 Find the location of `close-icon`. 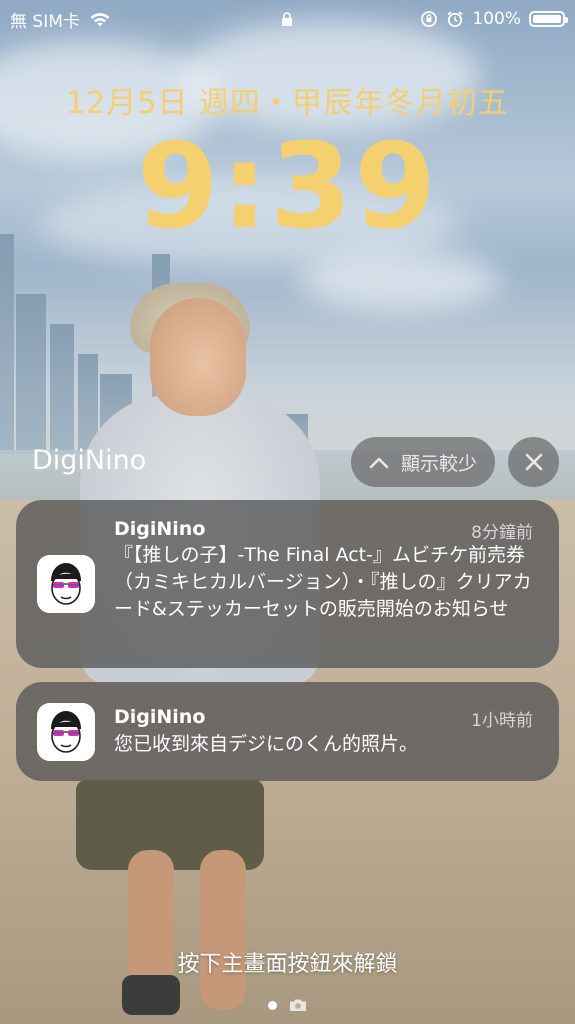

close-icon is located at coordinates (533, 462).